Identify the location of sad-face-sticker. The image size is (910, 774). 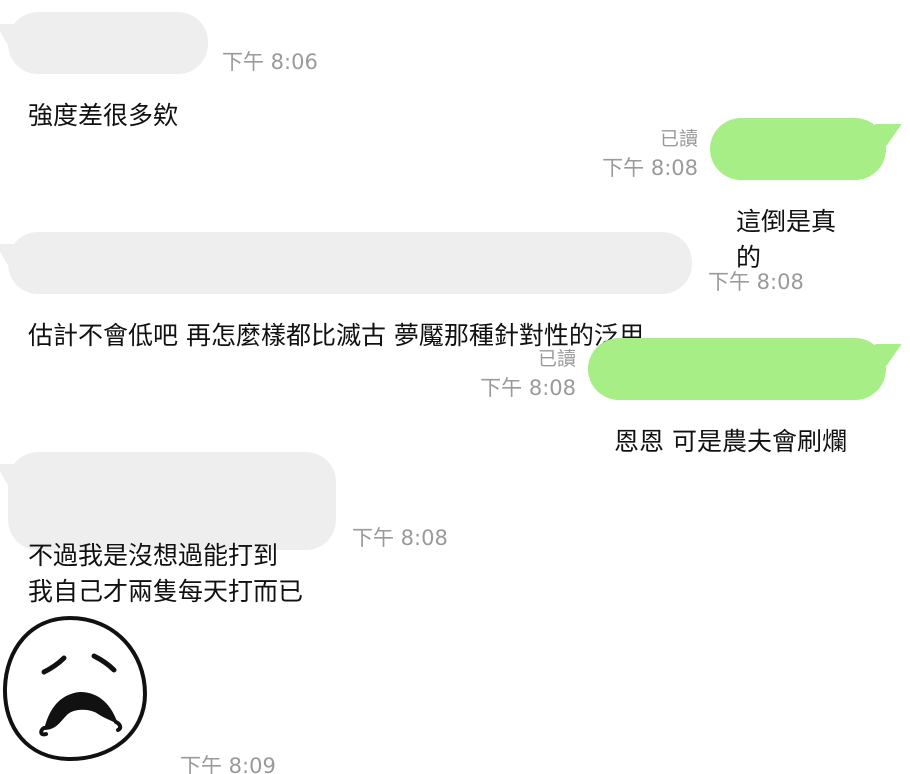
(75, 688).